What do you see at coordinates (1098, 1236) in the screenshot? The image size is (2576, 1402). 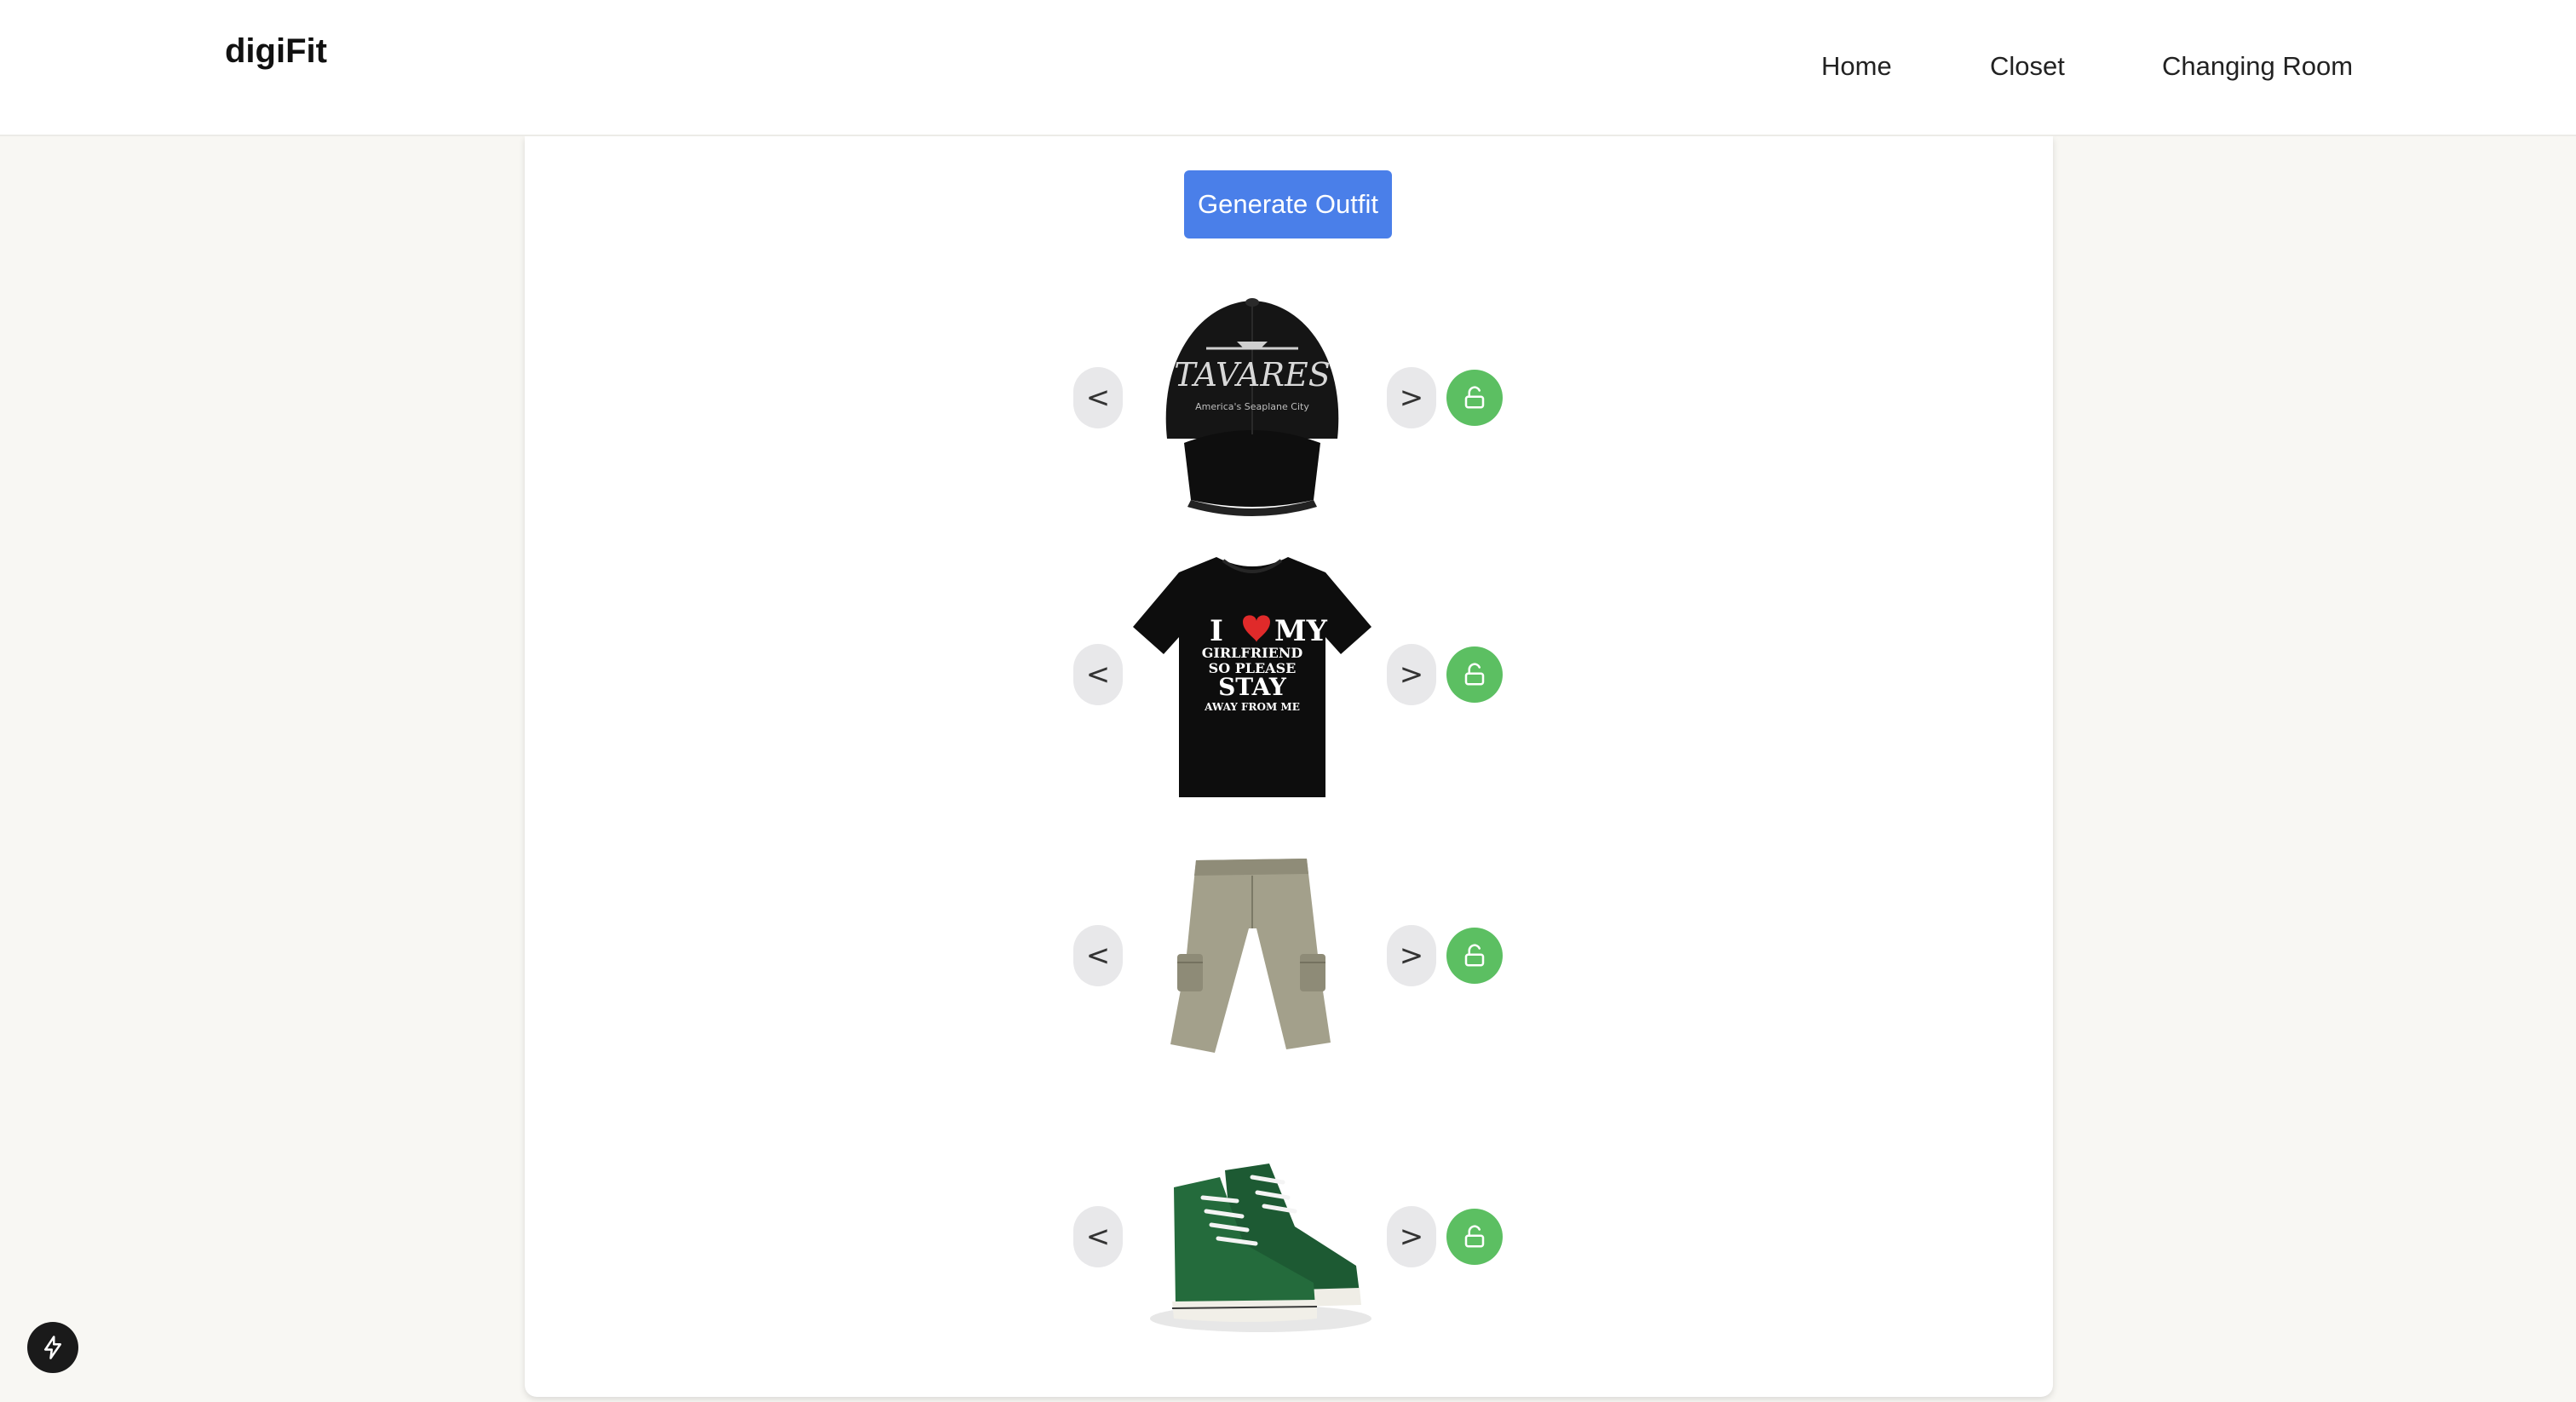 I see `shoes-prev-button: <` at bounding box center [1098, 1236].